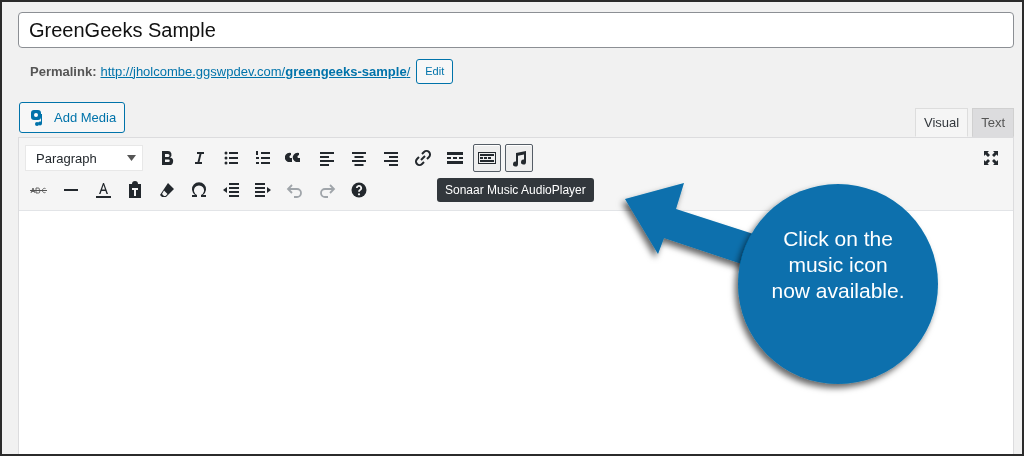  I want to click on text-color-icon, so click(103, 190).